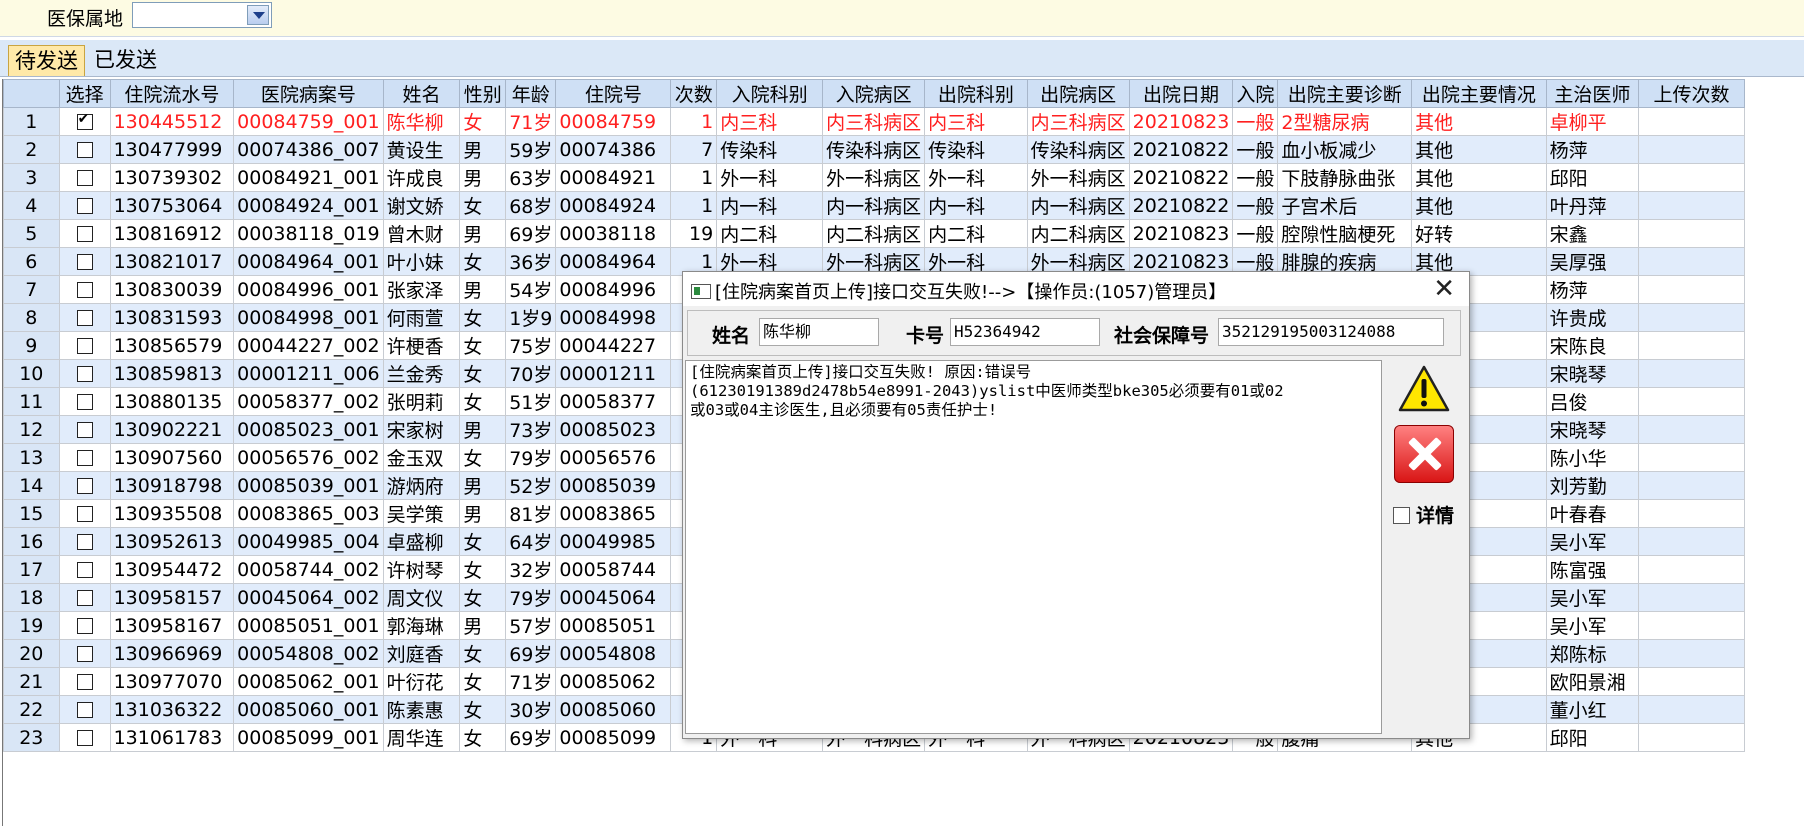 This screenshot has height=826, width=1804. What do you see at coordinates (976, 233) in the screenshot?
I see `discharge-dept-cell: 内二科` at bounding box center [976, 233].